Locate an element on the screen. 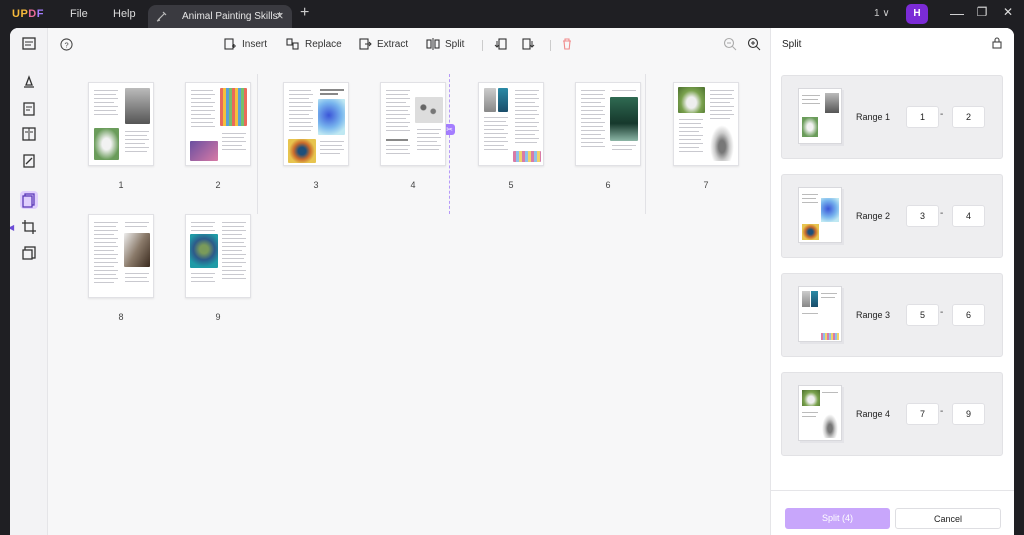  rotate-right-button is located at coordinates (528, 44).